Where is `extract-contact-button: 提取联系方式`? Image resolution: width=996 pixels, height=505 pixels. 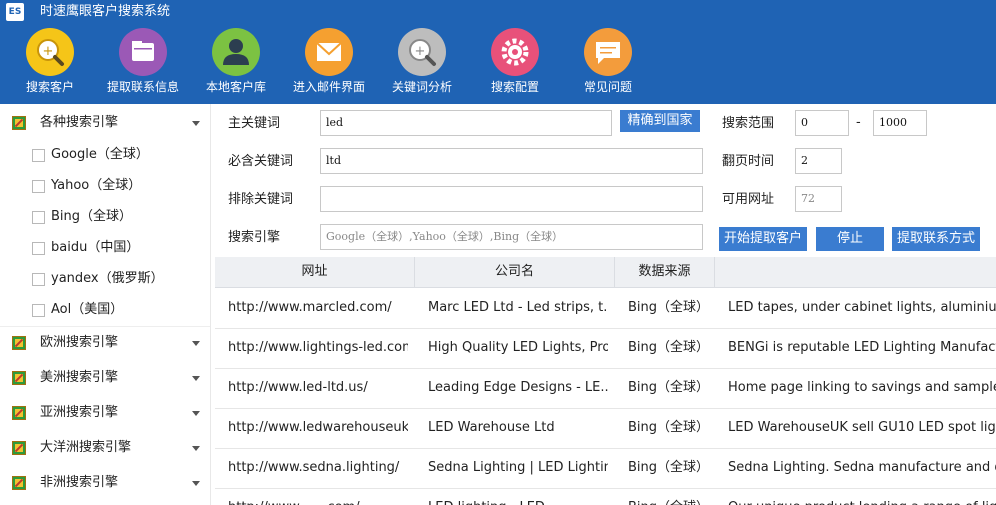 extract-contact-button: 提取联系方式 is located at coordinates (936, 239).